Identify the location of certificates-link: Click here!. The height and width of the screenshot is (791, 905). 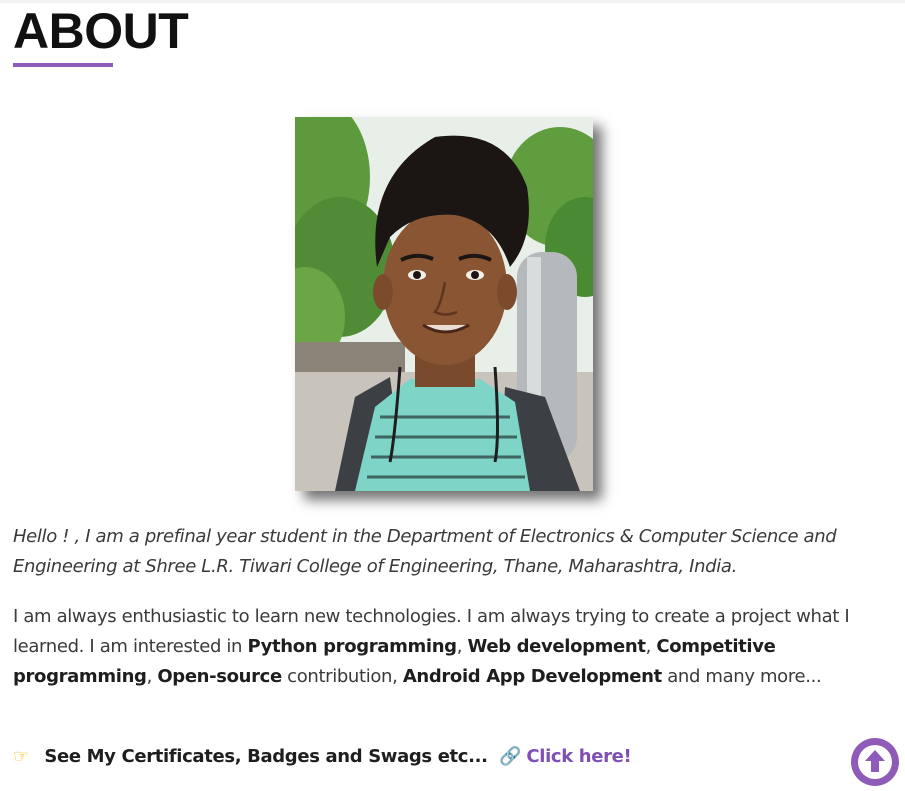
(578, 756).